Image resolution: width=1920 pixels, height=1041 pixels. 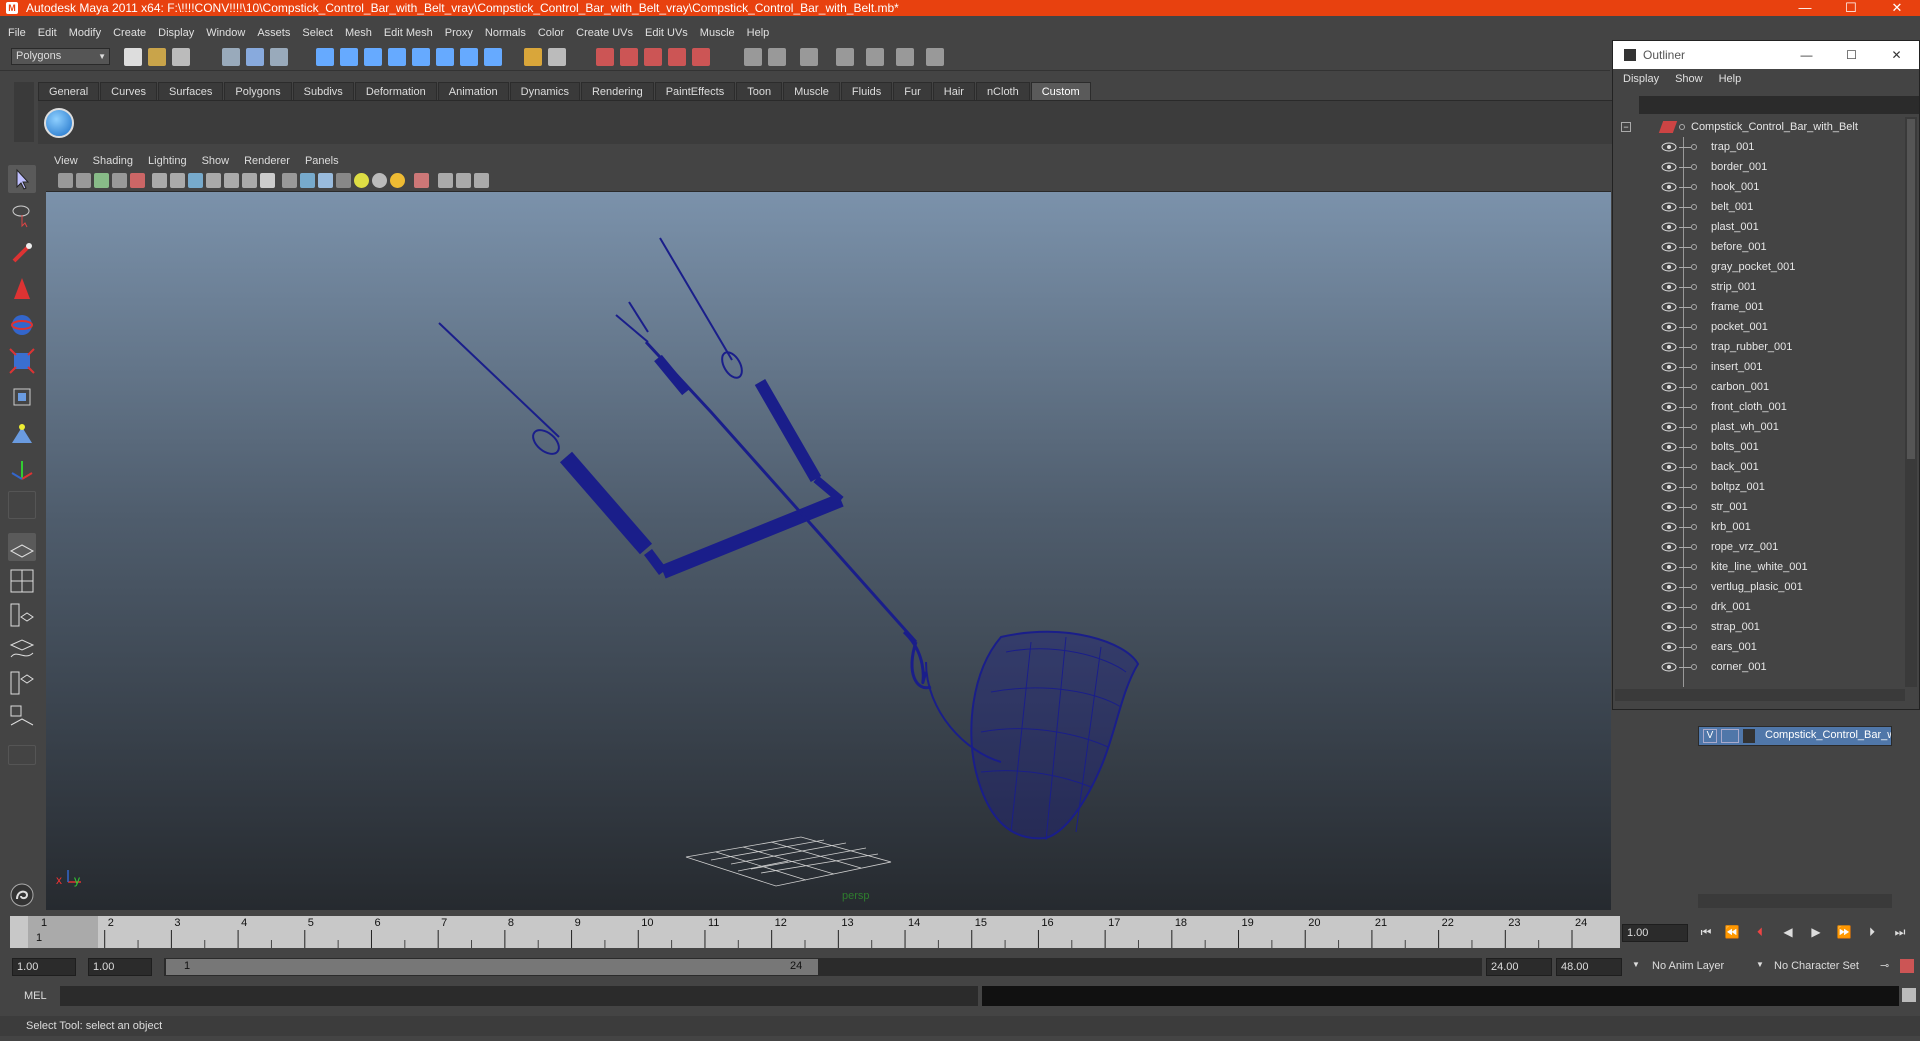 I want to click on outliner-item: ears_001, so click(x=1760, y=647).